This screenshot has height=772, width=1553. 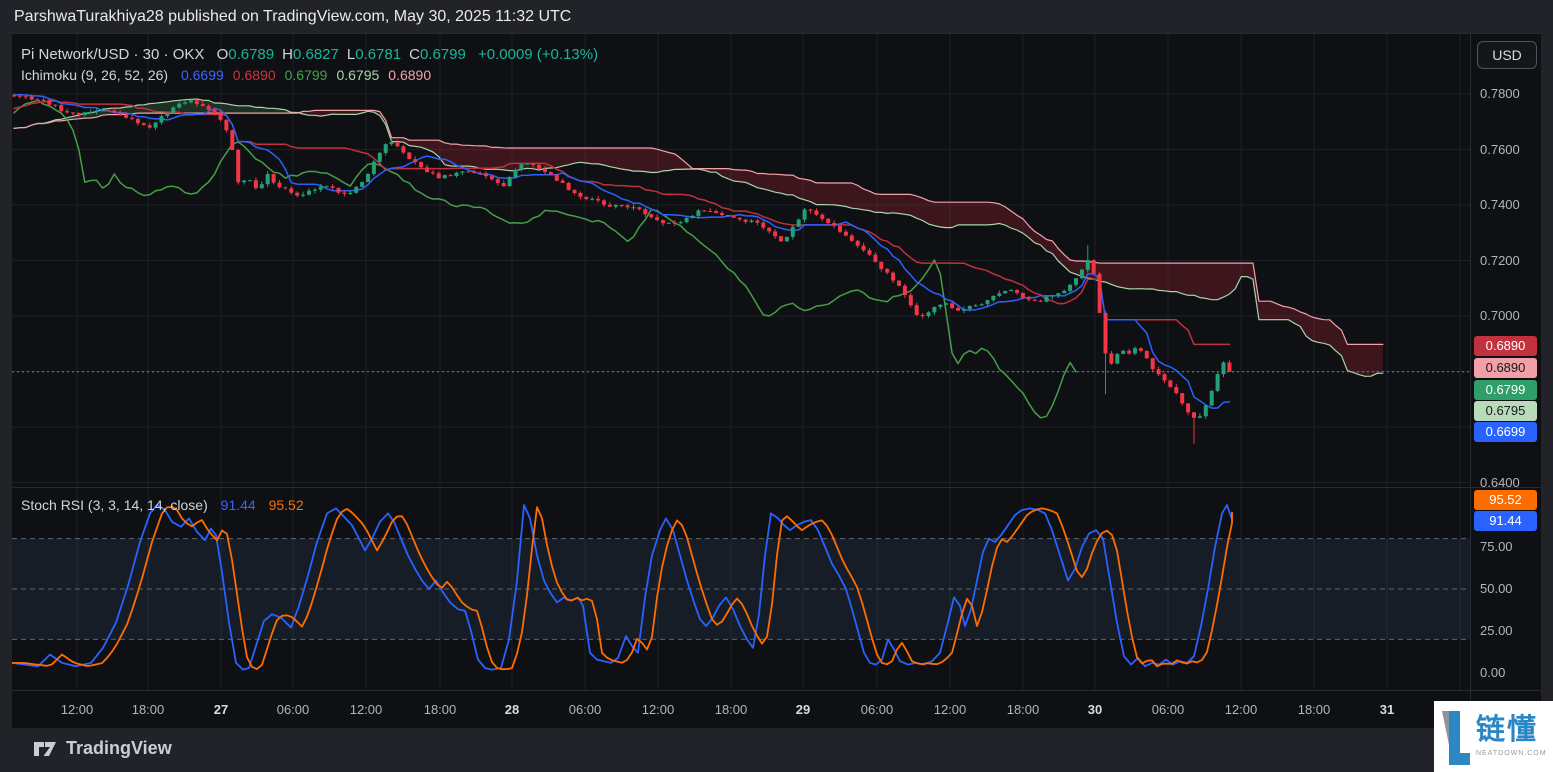 What do you see at coordinates (358, 75) in the screenshot?
I see `ichimoku-value: 0.6795` at bounding box center [358, 75].